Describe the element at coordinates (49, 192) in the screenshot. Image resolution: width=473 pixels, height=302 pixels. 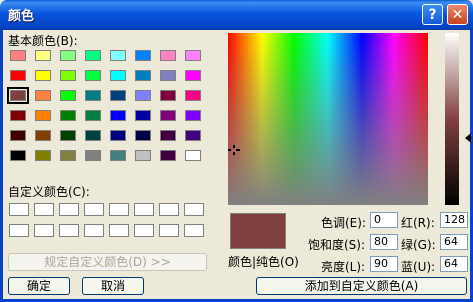
I see `custom-colors-label: 自定义颜色(C):` at that location.